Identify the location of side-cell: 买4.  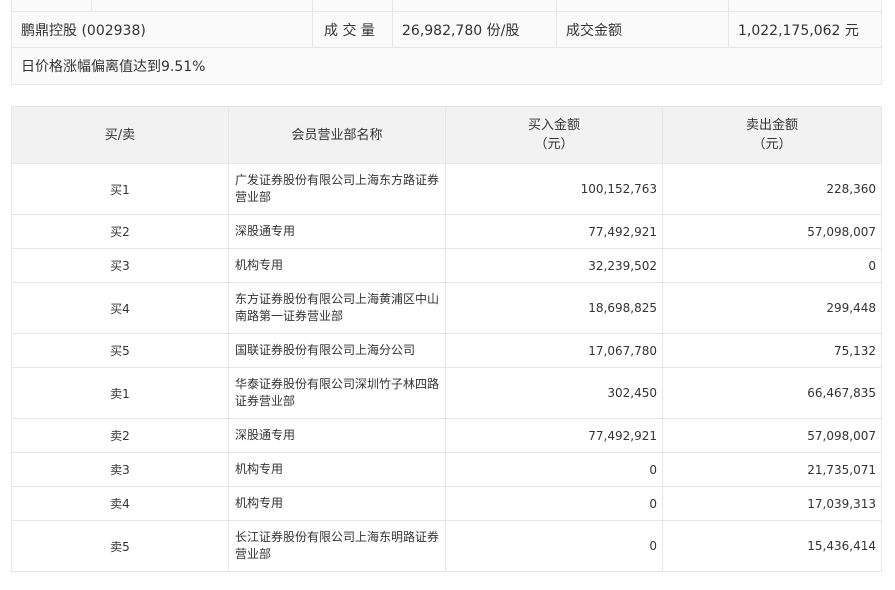
(120, 308).